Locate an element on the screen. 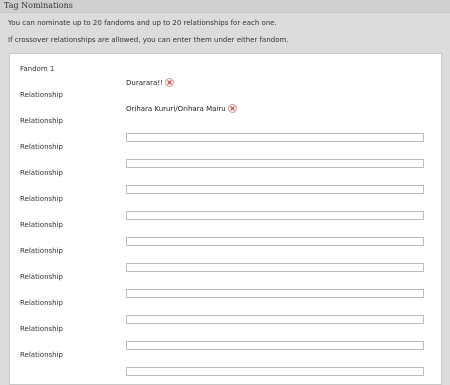 The height and width of the screenshot is (385, 450). relationship-row-5: Relationship is located at coordinates (225, 208).